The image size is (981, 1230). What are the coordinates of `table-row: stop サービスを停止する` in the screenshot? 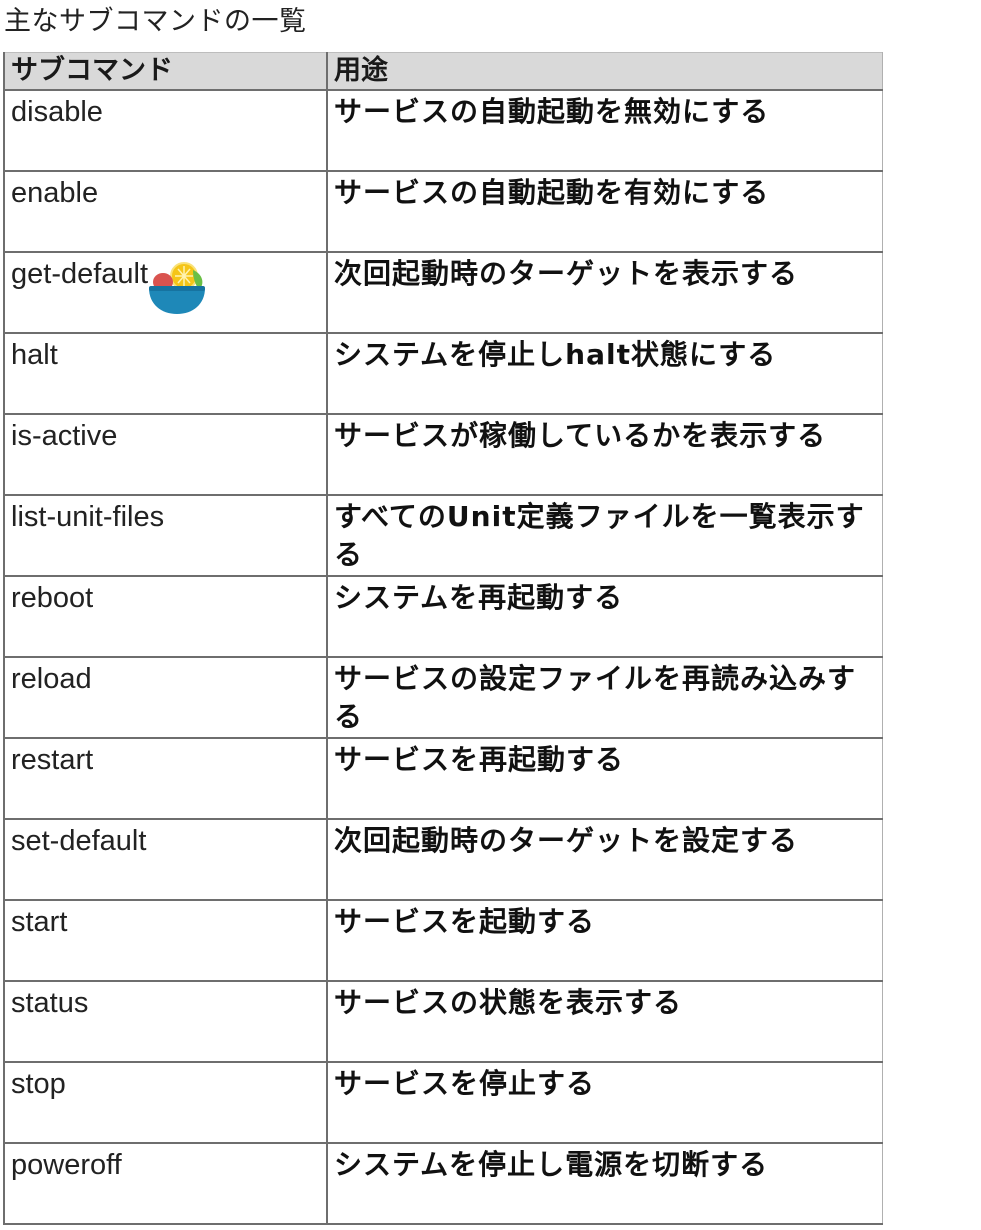 It's located at (443, 1102).